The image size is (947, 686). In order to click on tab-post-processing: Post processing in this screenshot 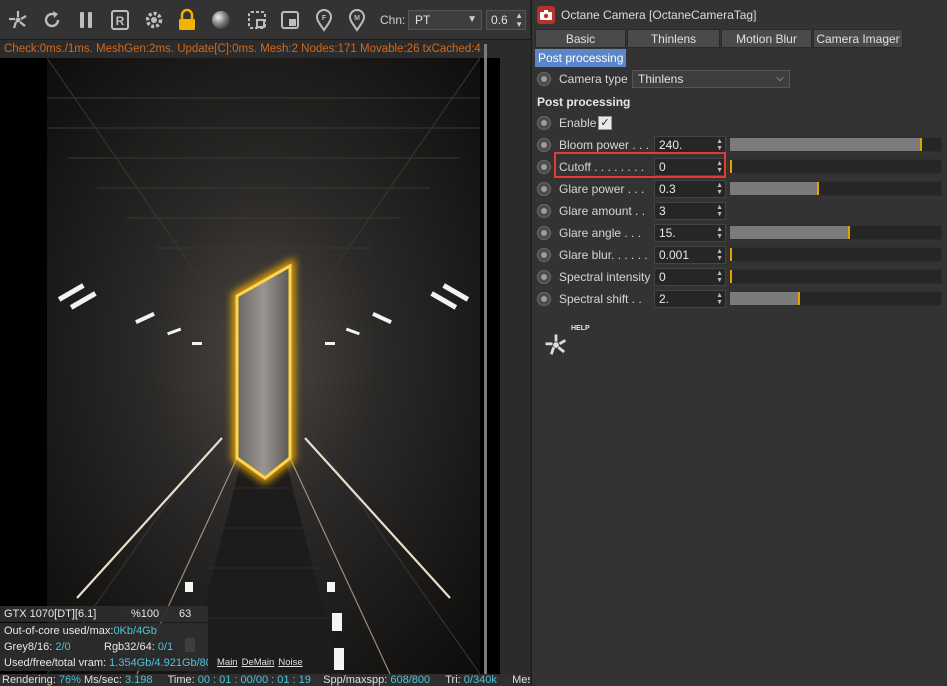, I will do `click(580, 58)`.